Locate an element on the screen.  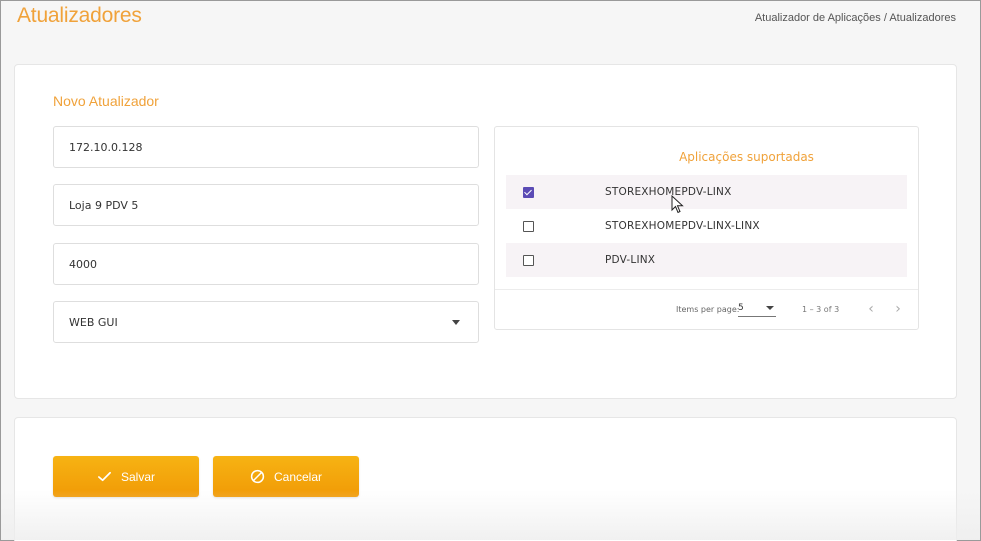
paginator: Items per page: 5 1 – 3 of 3 ‹ › is located at coordinates (706, 310).